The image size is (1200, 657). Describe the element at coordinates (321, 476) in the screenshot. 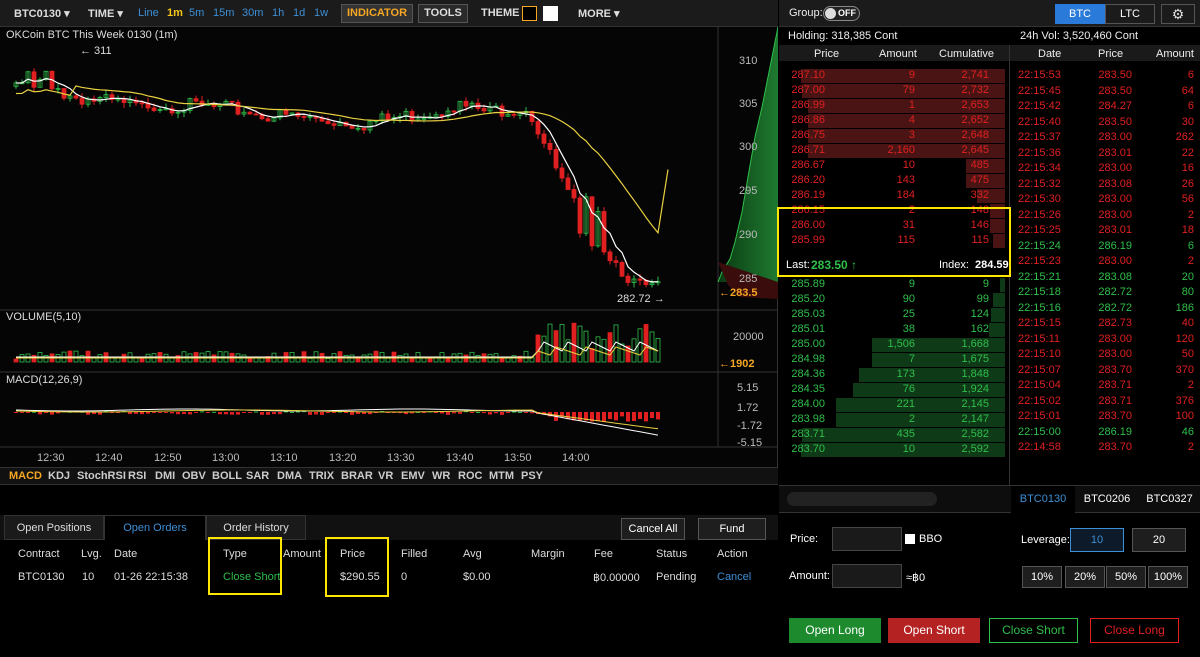

I see `indicator-tab-trix: TRIX` at that location.